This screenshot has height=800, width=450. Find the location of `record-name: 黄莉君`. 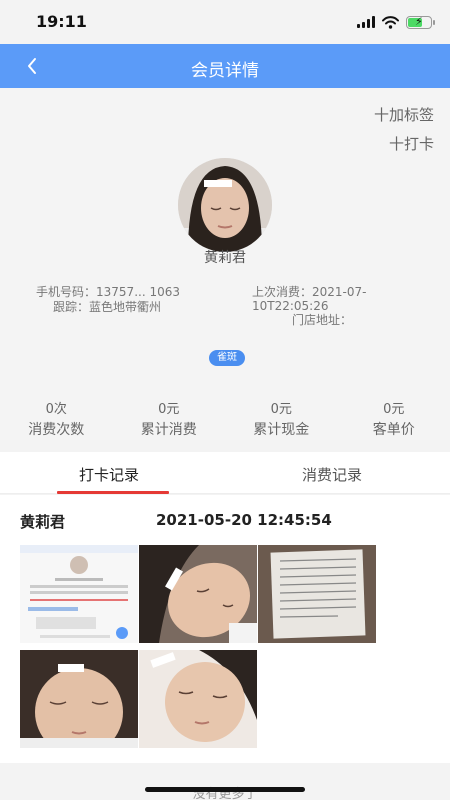

record-name: 黄莉君 is located at coordinates (43, 522).